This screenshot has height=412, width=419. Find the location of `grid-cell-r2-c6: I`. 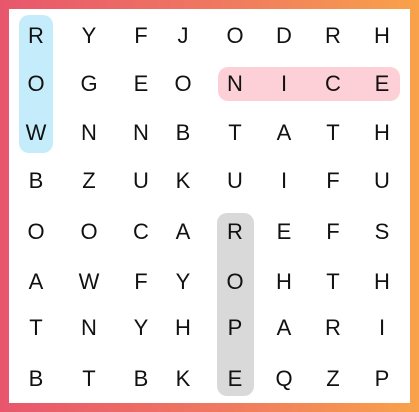

grid-cell-r2-c6: I is located at coordinates (284, 84).